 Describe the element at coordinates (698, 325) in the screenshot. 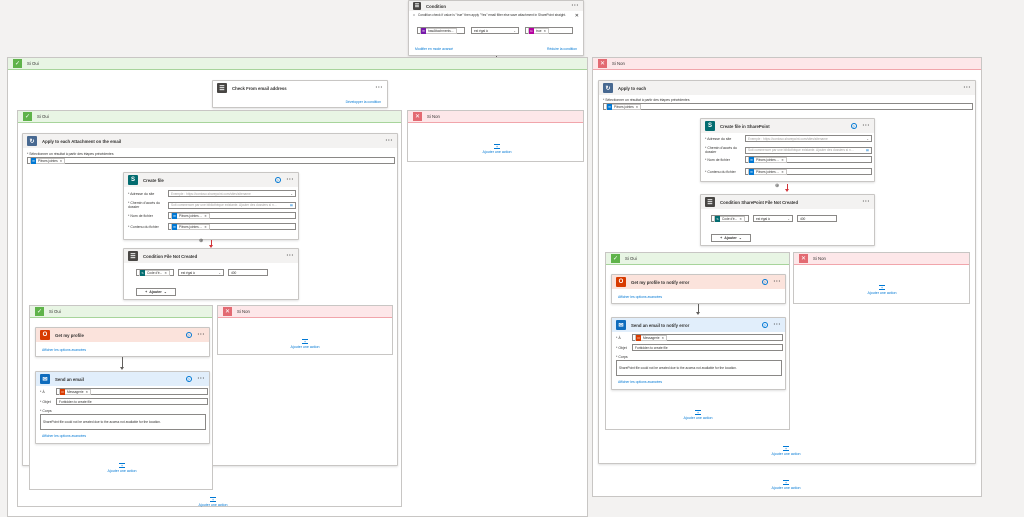

I see `send-email-error-header: ✉ Send an email to notify error ? ···` at that location.